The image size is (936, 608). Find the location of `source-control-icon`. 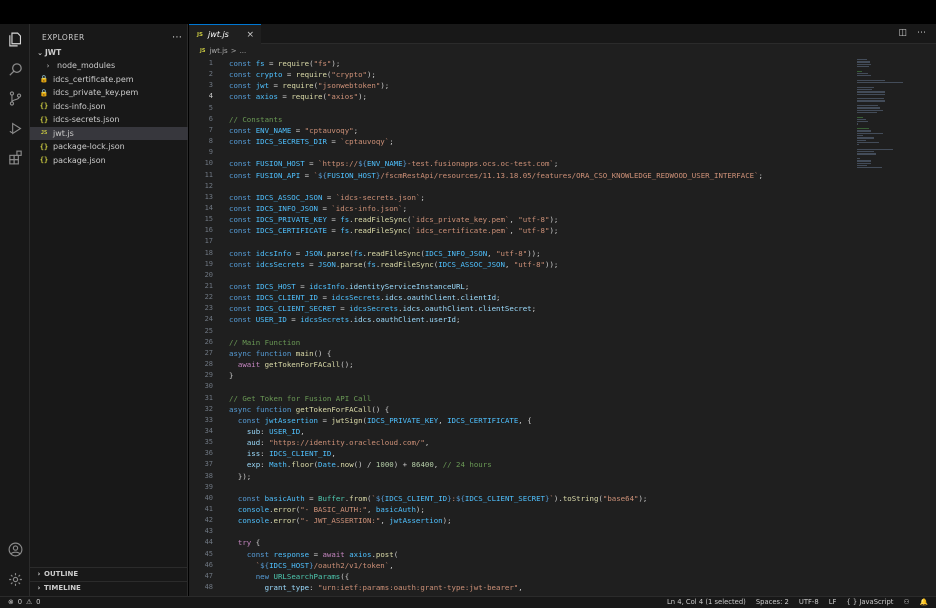

source-control-icon is located at coordinates (15, 98).